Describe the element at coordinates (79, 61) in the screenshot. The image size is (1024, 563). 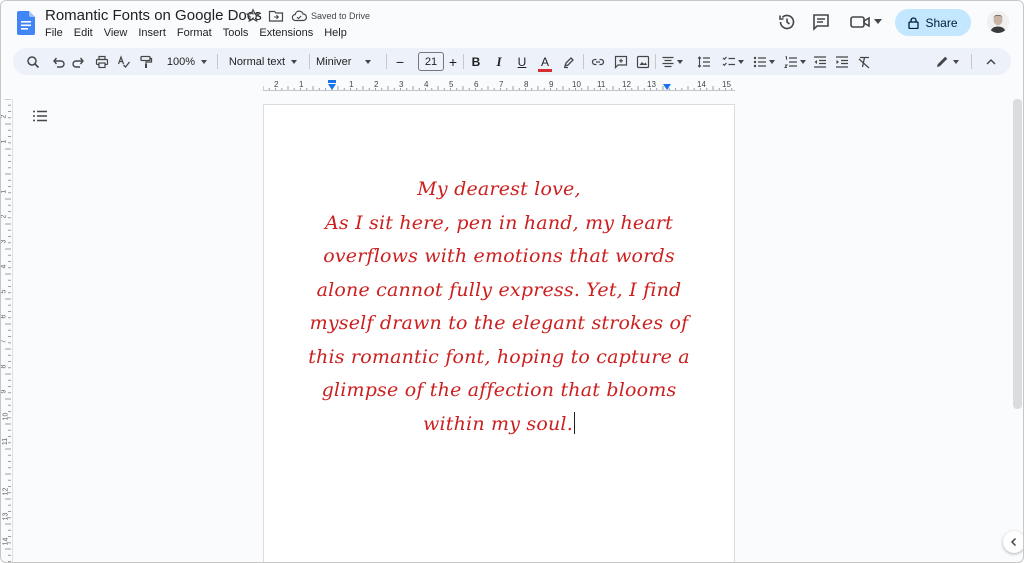
I see `redo-button` at that location.